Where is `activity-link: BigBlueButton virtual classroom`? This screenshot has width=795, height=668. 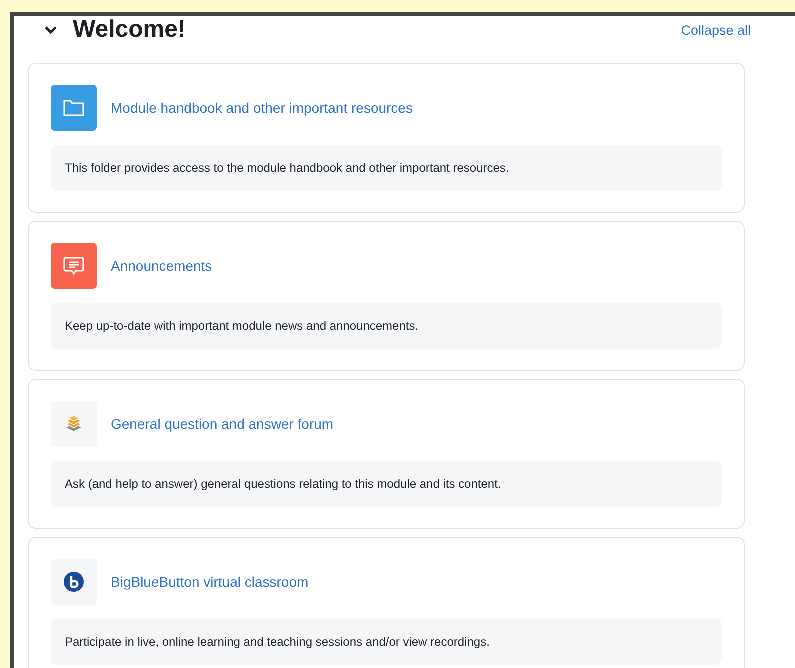 activity-link: BigBlueButton virtual classroom is located at coordinates (210, 582).